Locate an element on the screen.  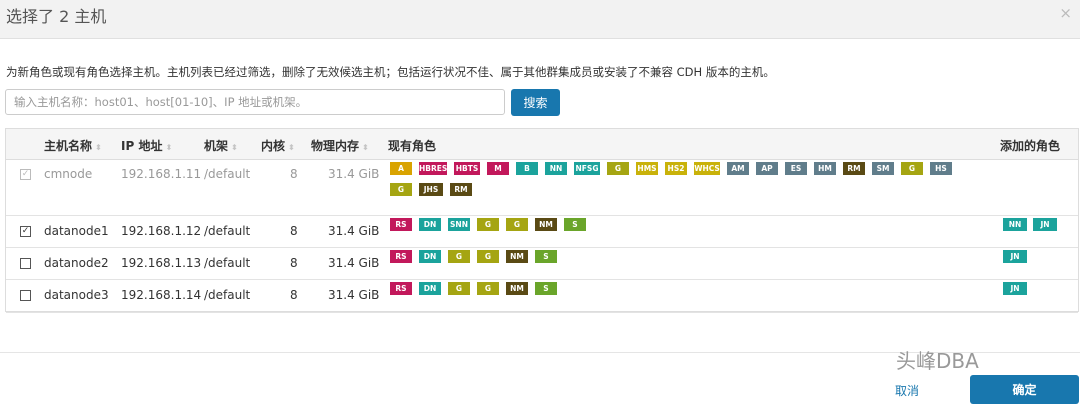
role-badge: SNN is located at coordinates (459, 224).